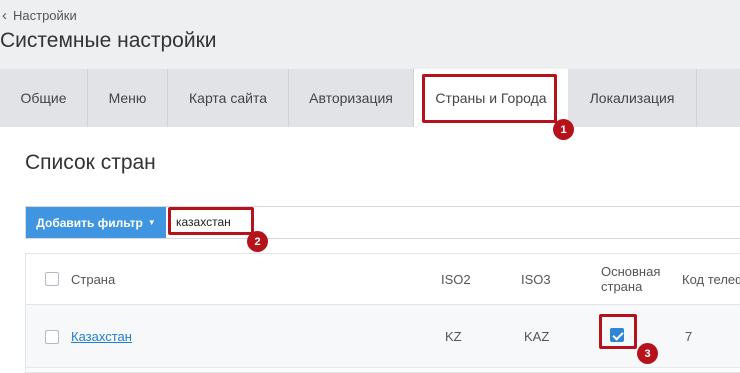  I want to click on iso3-value: KAZ, so click(537, 336).